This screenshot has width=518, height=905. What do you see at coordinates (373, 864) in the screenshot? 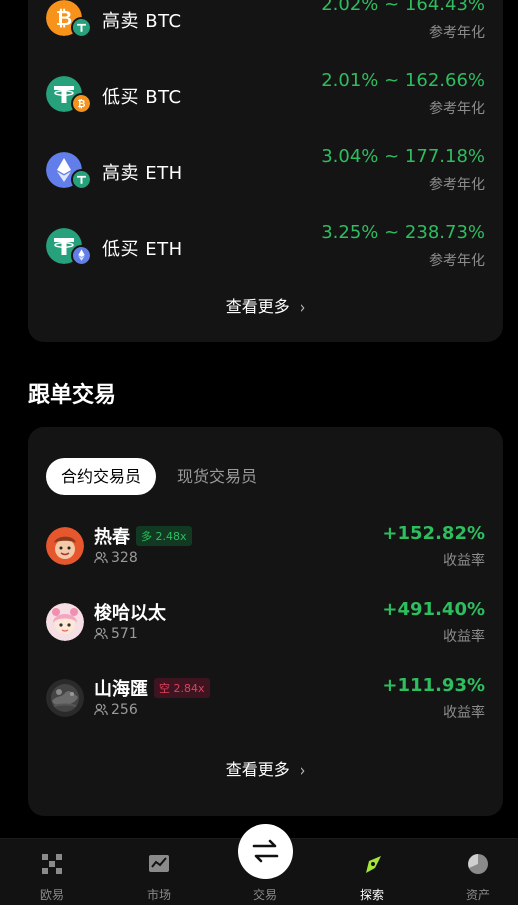
I see `compass-icon` at bounding box center [373, 864].